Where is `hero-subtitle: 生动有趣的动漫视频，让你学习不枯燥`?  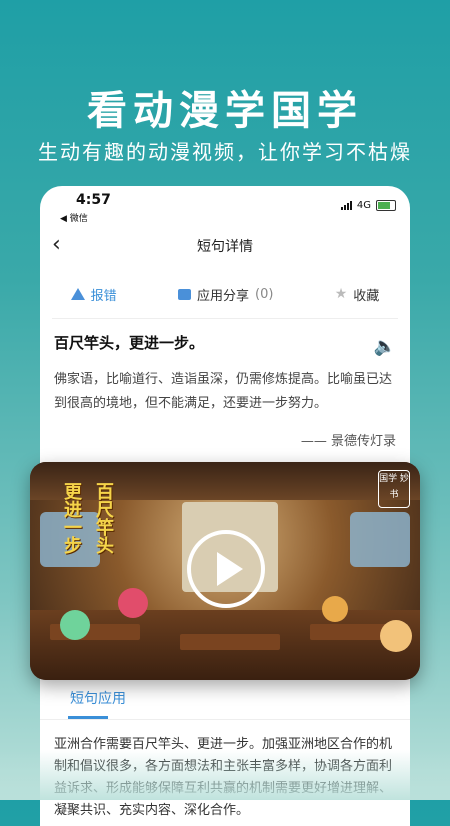
hero-subtitle: 生动有趣的动漫视频，让你学习不枯燥 is located at coordinates (225, 152).